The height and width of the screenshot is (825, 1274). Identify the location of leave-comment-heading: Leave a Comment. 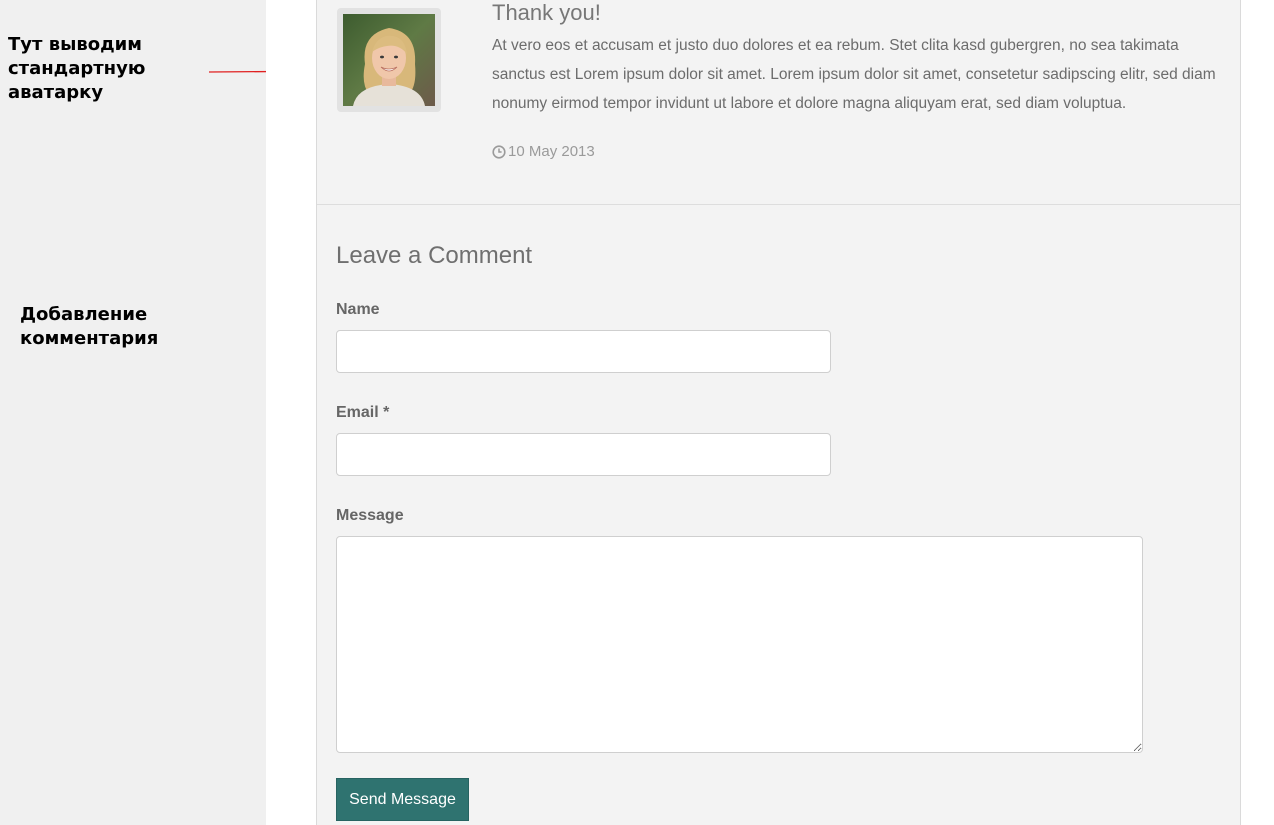
(434, 255).